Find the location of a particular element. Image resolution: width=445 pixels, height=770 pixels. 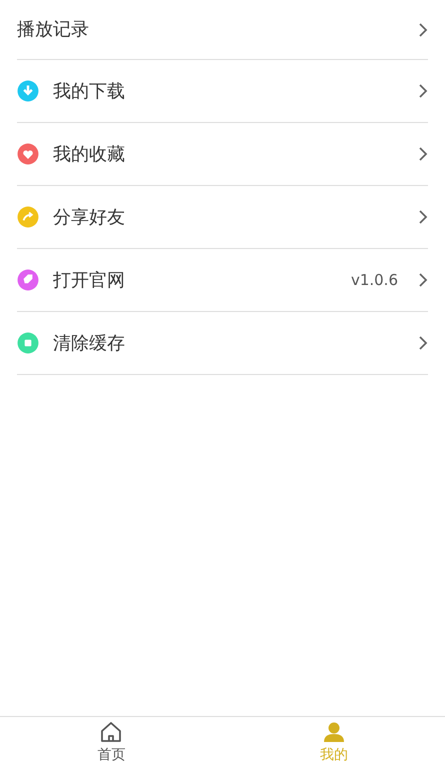

tab: 首页 is located at coordinates (111, 743).